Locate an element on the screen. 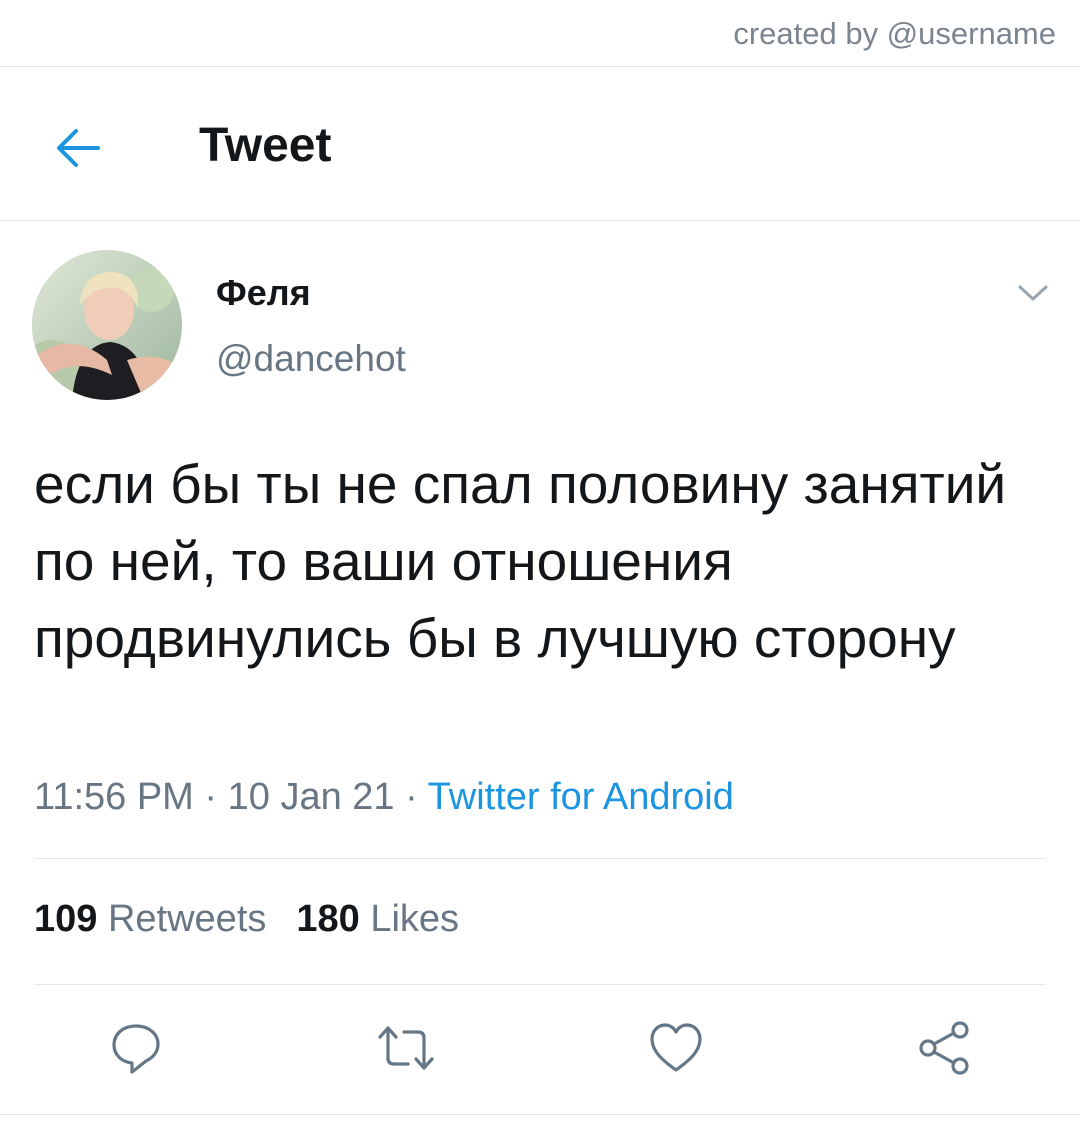  like-icon is located at coordinates (676, 1047).